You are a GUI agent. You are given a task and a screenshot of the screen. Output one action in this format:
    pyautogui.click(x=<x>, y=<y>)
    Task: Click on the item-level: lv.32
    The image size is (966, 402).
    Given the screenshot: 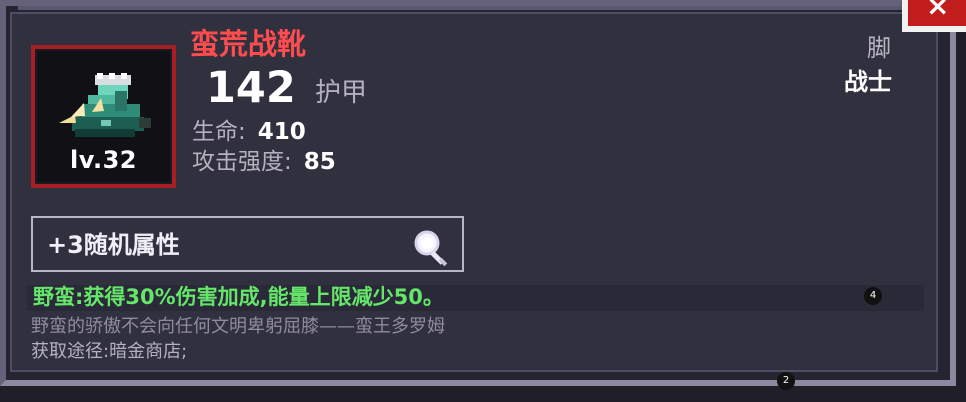 What is the action you would take?
    pyautogui.click(x=103, y=160)
    